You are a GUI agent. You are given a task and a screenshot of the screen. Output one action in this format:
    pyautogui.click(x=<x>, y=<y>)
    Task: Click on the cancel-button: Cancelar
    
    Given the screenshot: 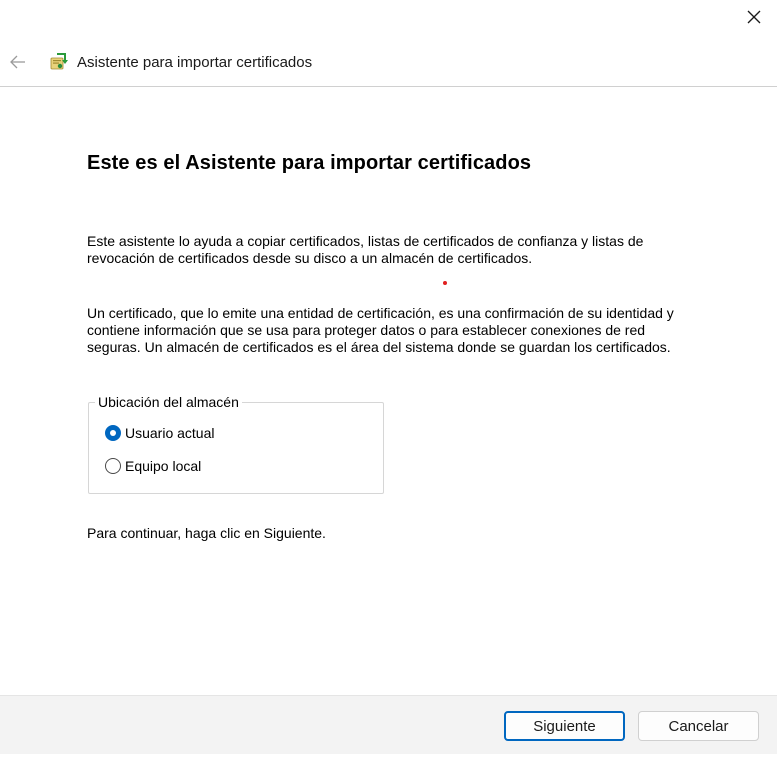 What is the action you would take?
    pyautogui.click(x=698, y=726)
    